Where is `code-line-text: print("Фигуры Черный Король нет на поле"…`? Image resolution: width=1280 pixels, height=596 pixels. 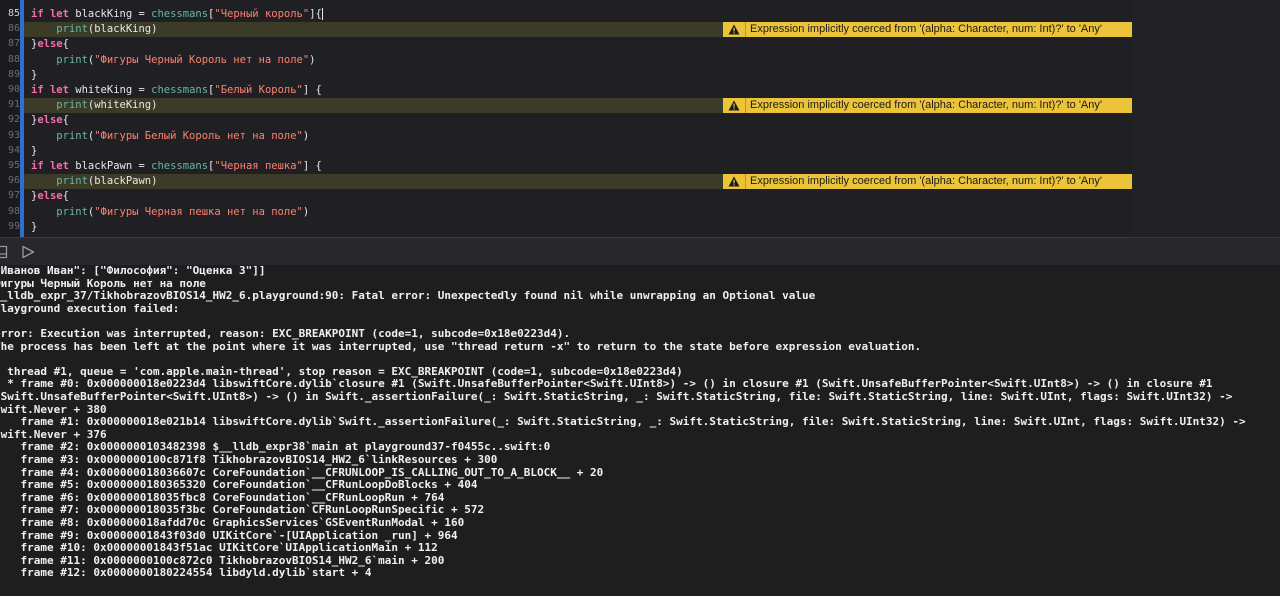
code-line-text: print("Фигуры Черный Король нет на поле"… is located at coordinates (173, 60).